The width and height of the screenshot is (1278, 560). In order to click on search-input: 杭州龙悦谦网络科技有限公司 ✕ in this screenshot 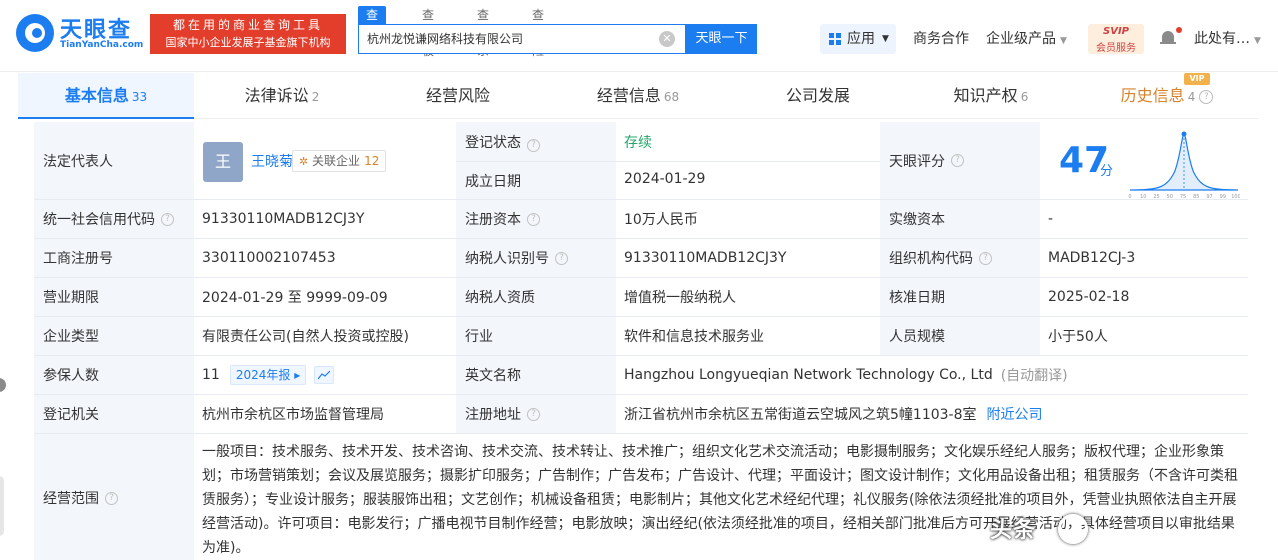, I will do `click(522, 39)`.